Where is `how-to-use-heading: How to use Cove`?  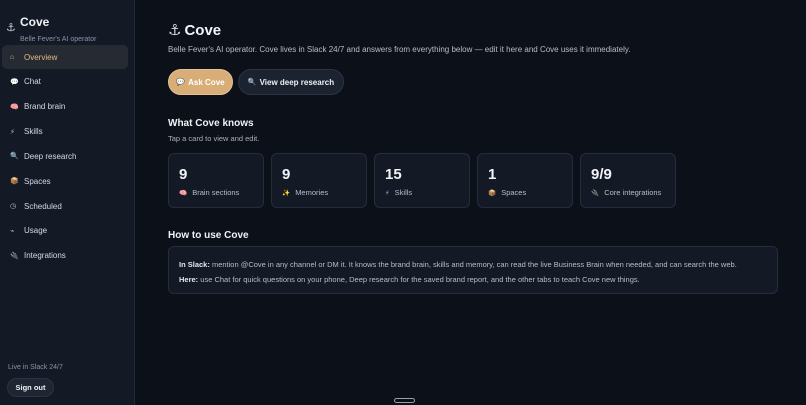
how-to-use-heading: How to use Cove is located at coordinates (208, 235).